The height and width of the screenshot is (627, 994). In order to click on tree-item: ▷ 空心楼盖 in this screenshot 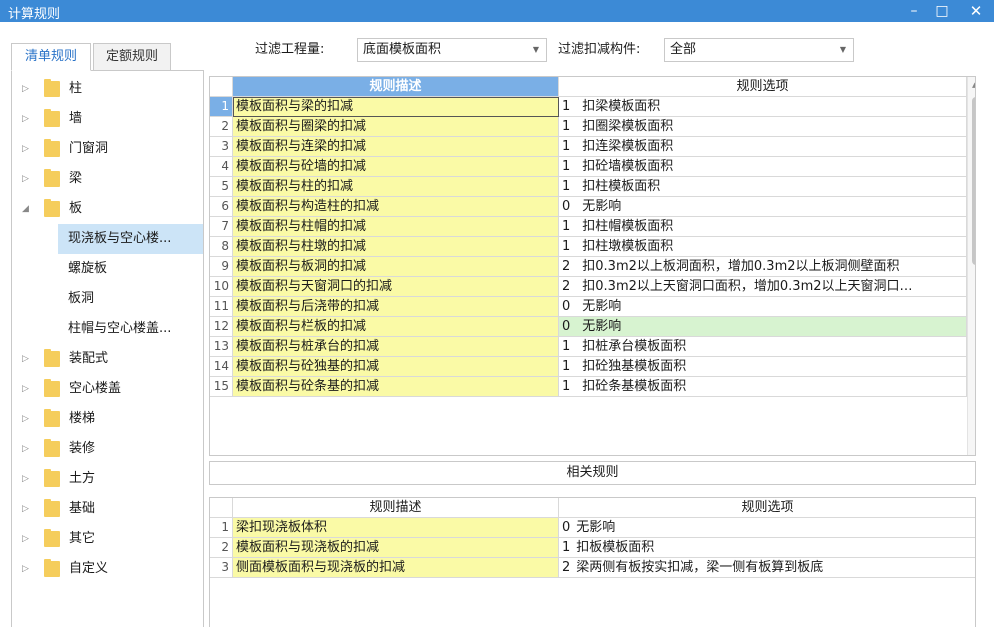, I will do `click(107, 389)`.